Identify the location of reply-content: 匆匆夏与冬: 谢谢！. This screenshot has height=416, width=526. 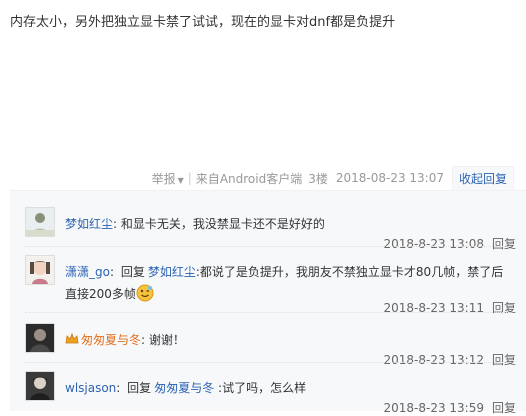
(285, 340).